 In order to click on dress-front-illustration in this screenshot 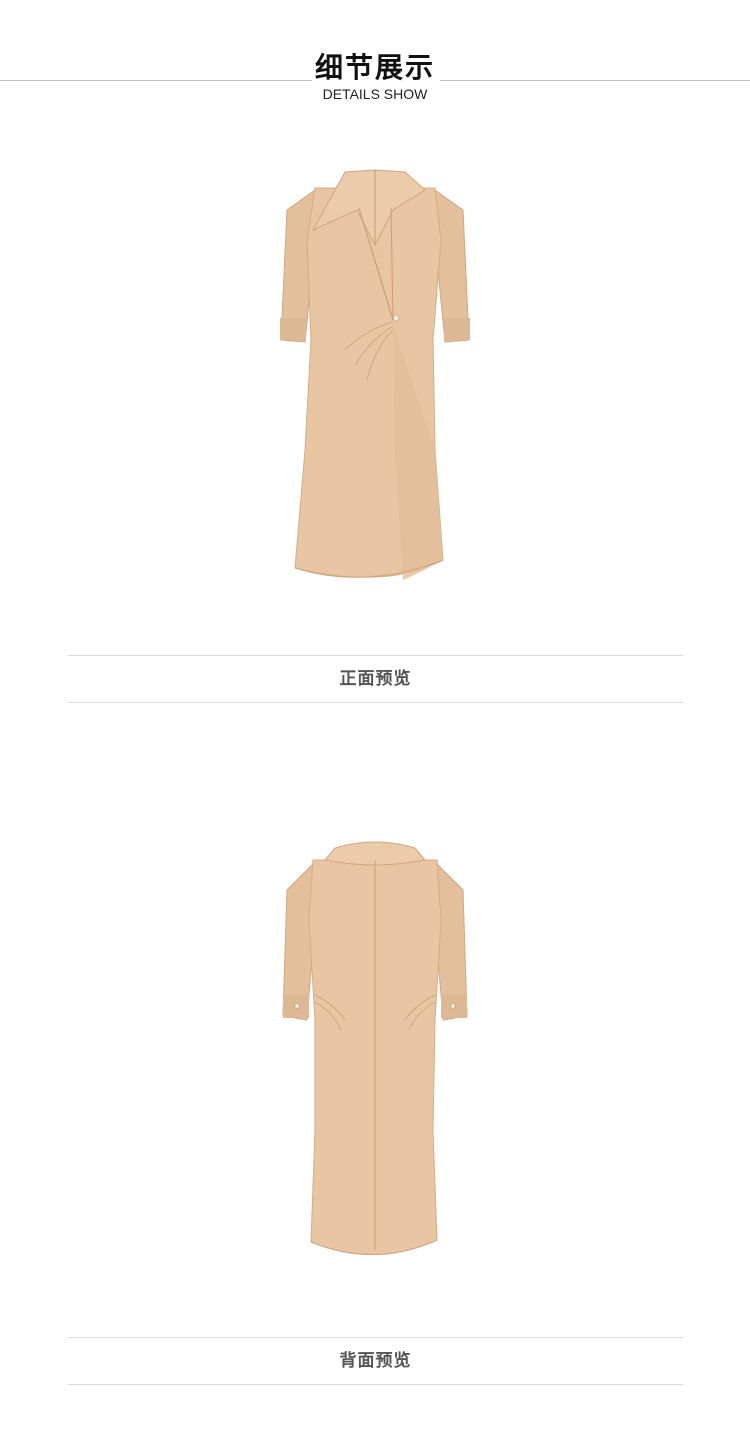, I will do `click(375, 374)`.